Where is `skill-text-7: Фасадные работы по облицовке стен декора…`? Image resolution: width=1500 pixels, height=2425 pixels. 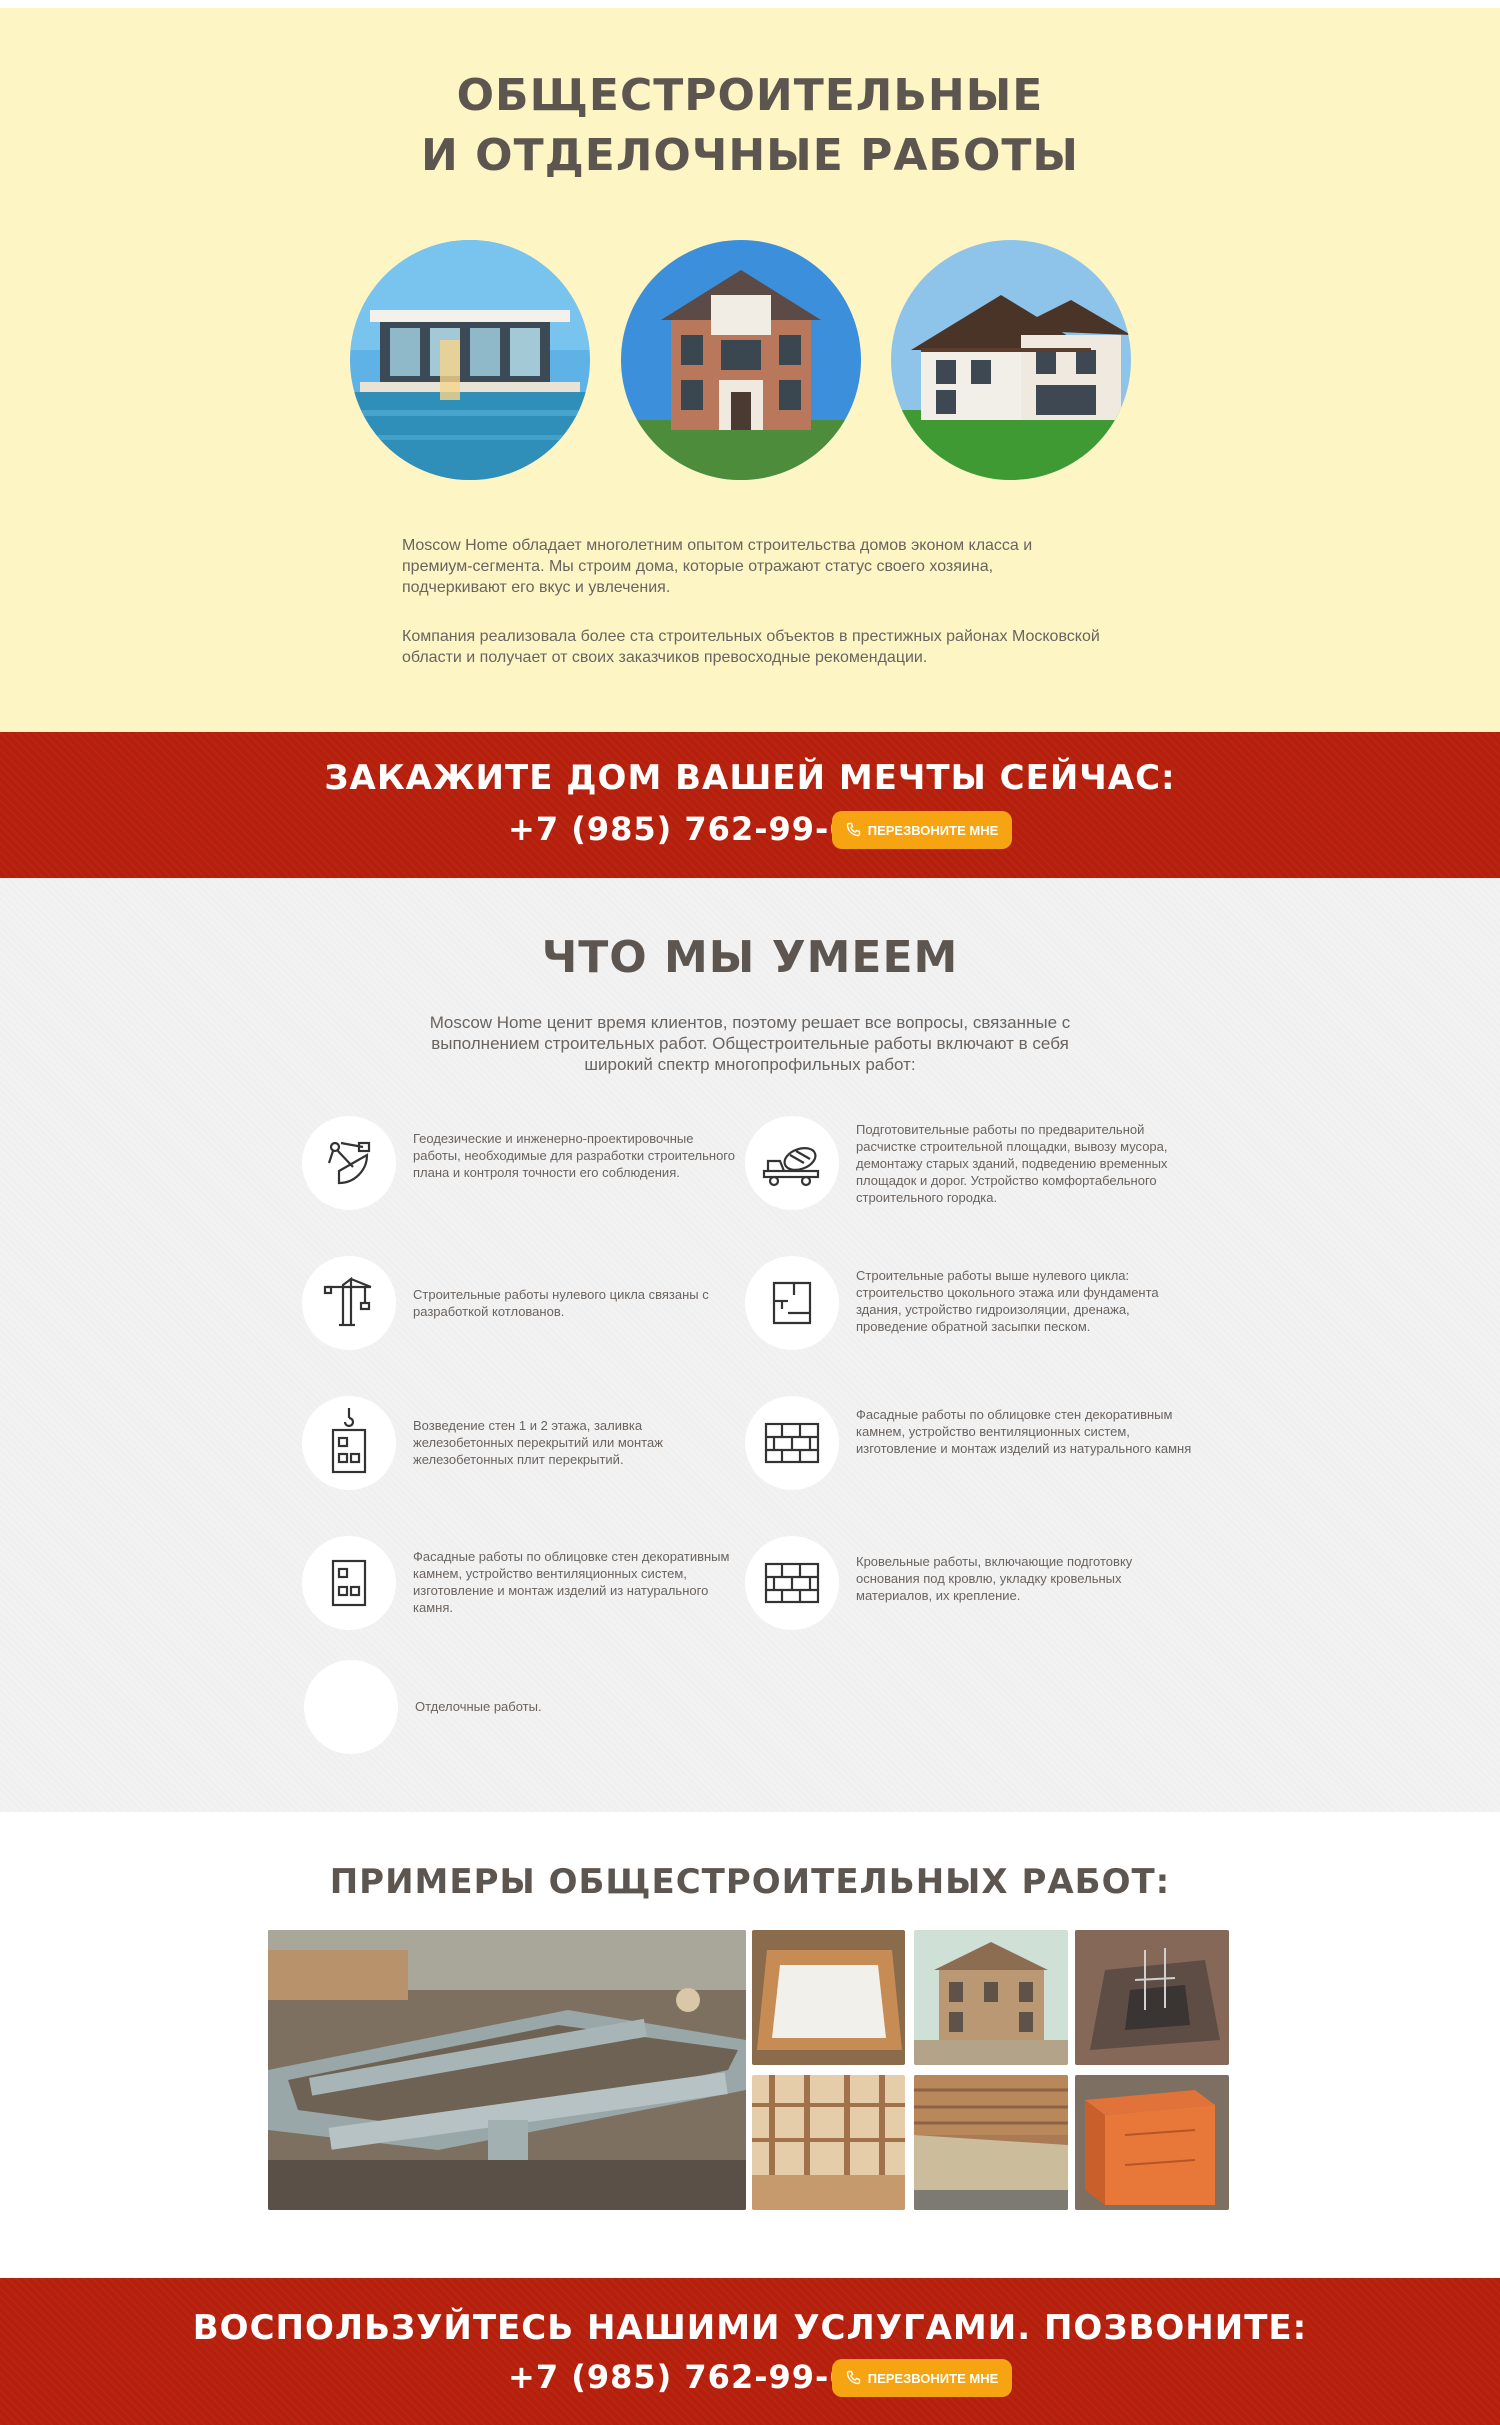 skill-text-7: Фасадные работы по облицовке стен декора… is located at coordinates (571, 1582).